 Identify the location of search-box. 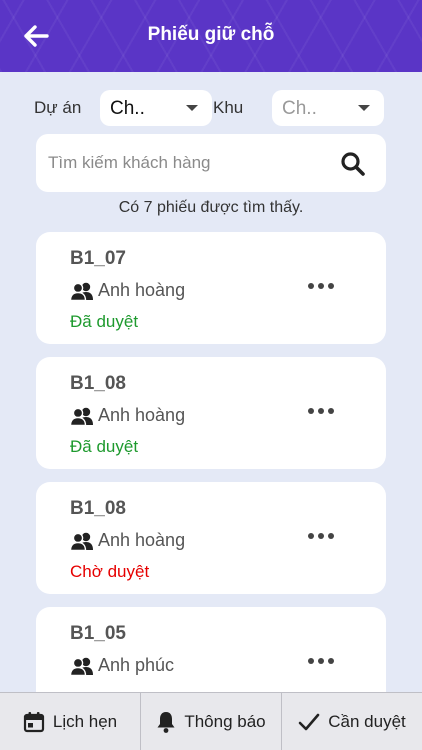
(211, 163).